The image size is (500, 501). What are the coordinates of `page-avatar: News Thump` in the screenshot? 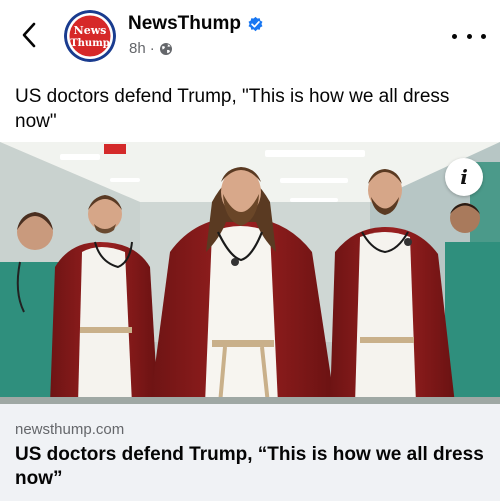 It's located at (90, 36).